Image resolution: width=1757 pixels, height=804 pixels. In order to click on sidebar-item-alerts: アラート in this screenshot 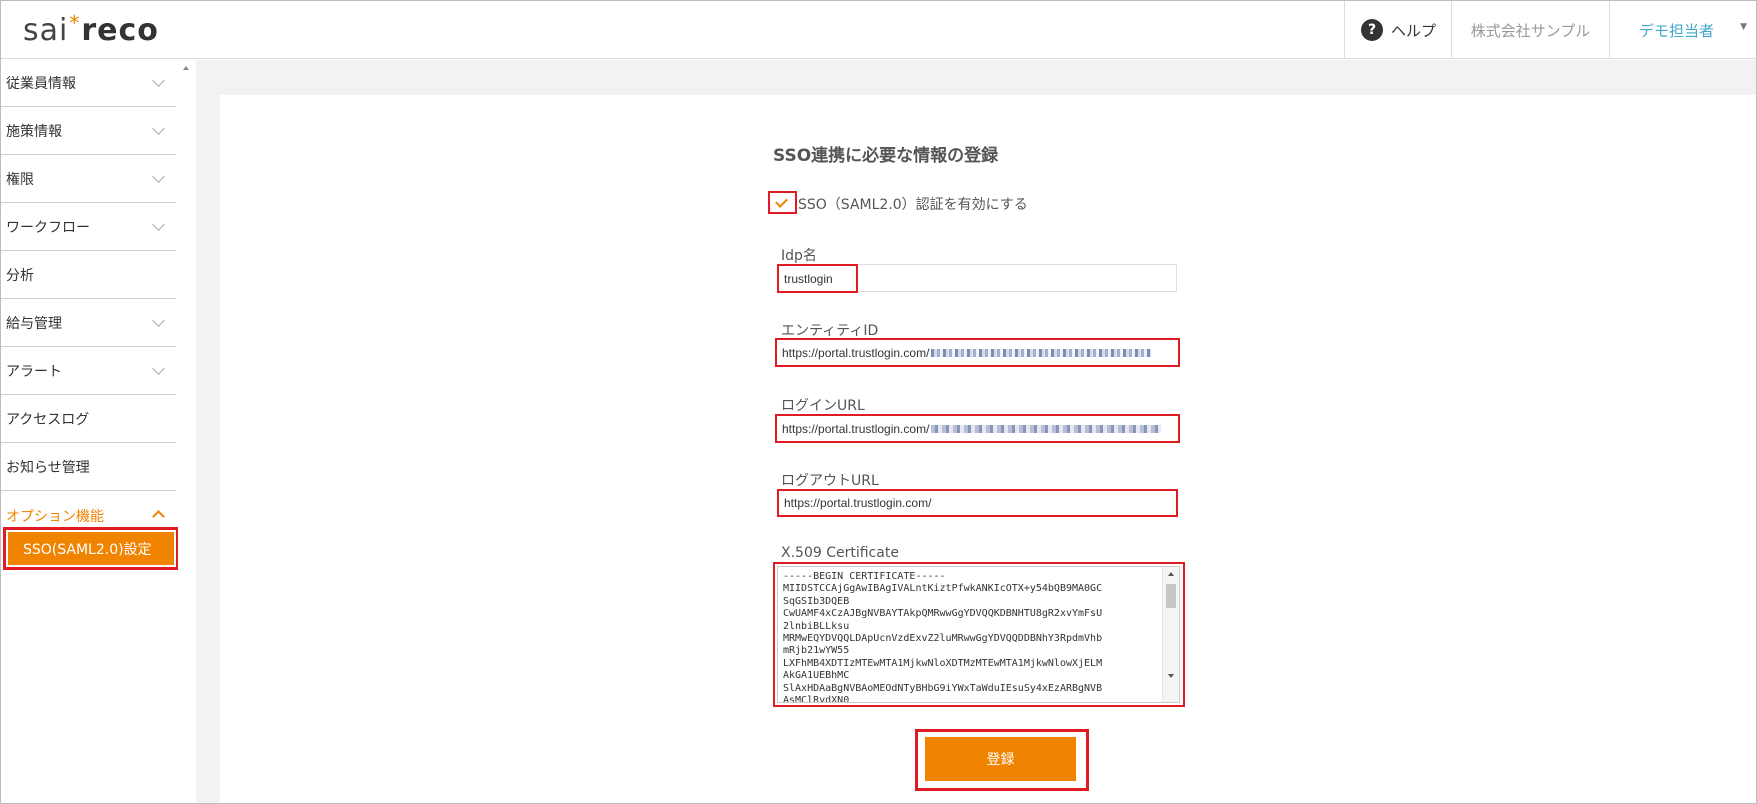, I will do `click(88, 371)`.